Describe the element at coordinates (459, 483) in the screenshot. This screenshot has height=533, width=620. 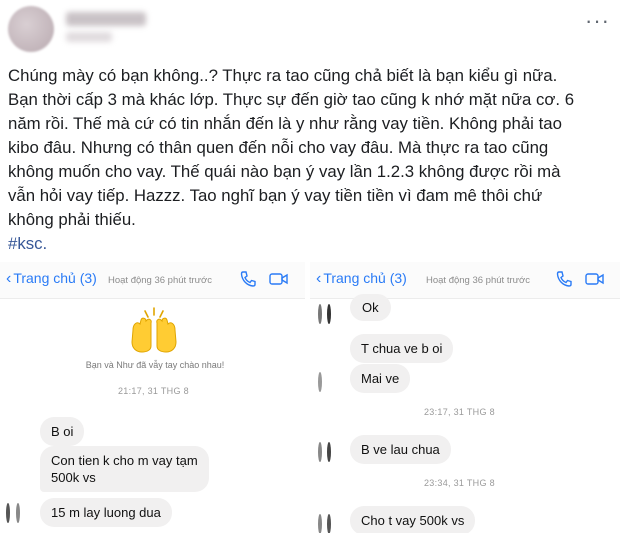
I see `timestamp: 23:34, 31 THG 8` at that location.